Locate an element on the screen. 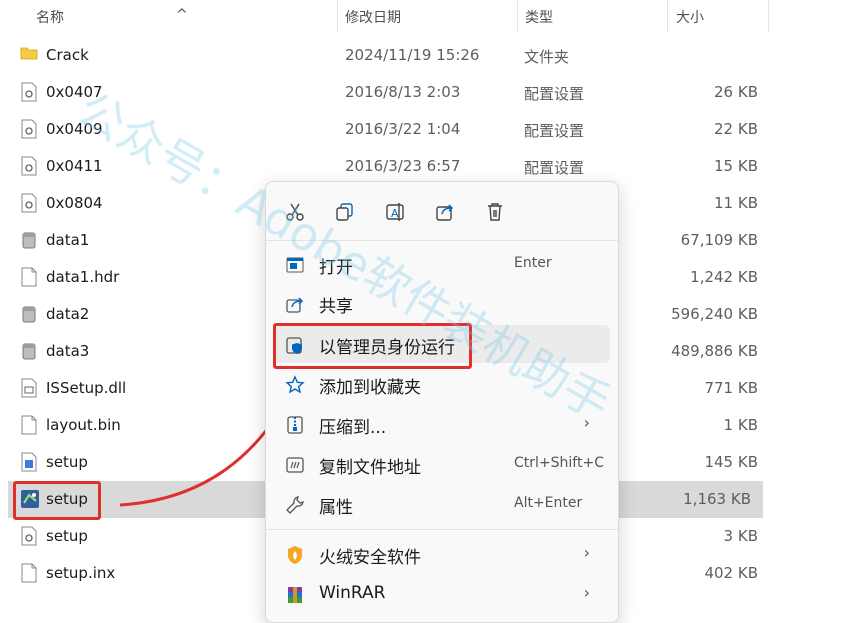  open-icon is located at coordinates (295, 265).